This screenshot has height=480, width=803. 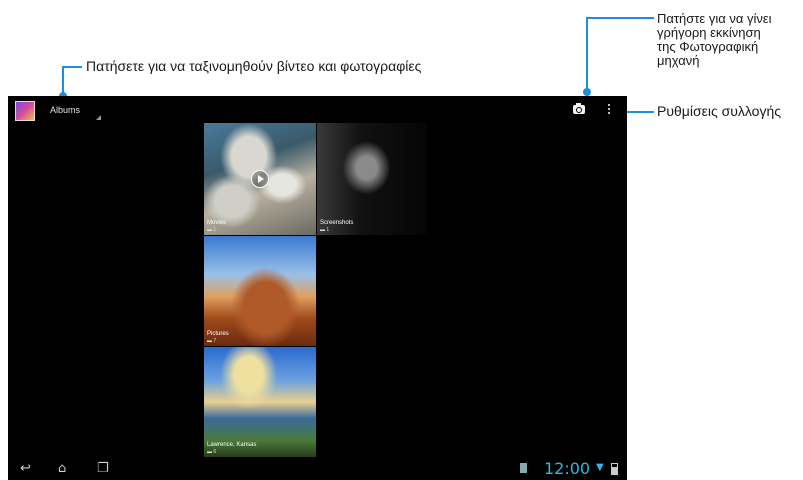 I want to click on album-count: ▬ 6, so click(x=212, y=452).